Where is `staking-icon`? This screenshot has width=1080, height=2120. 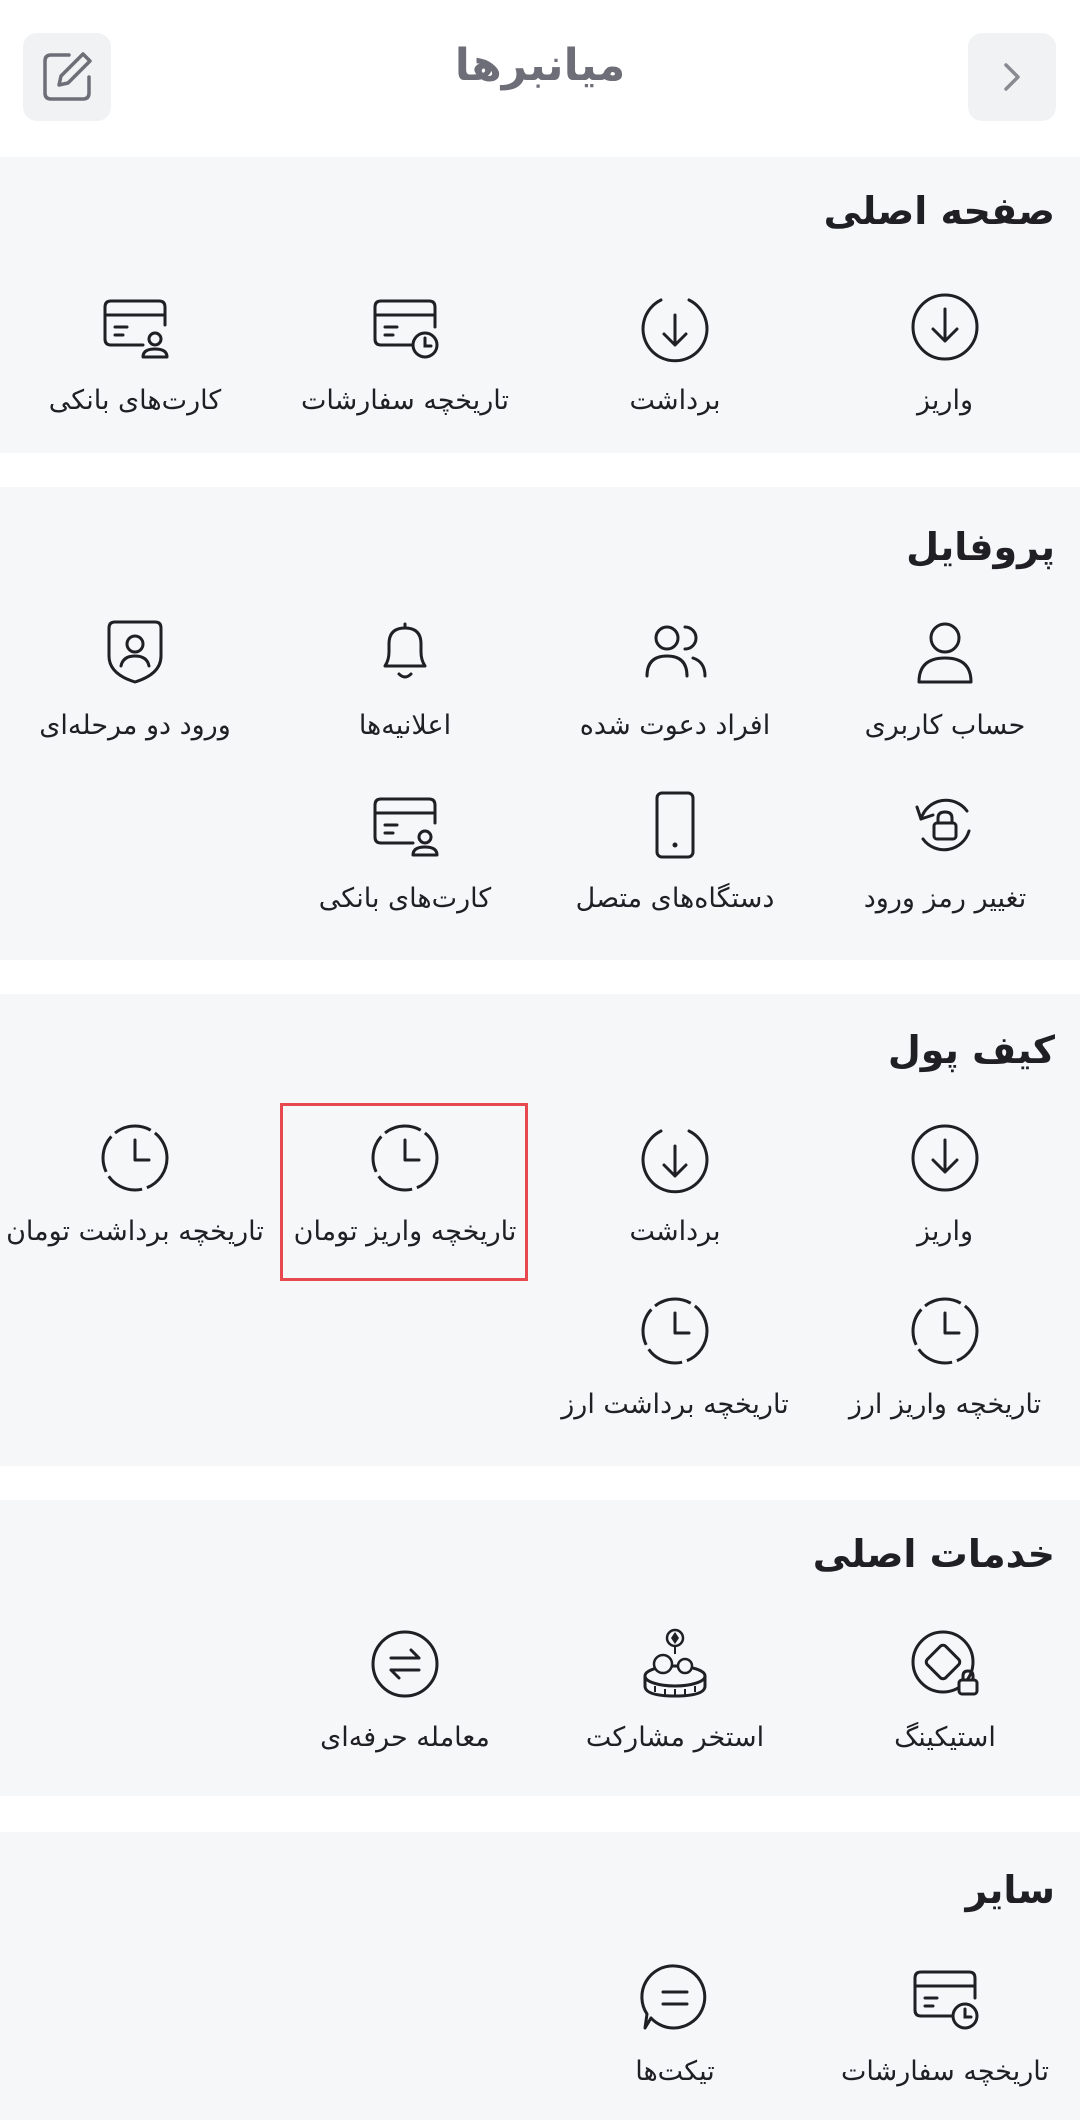 staking-icon is located at coordinates (945, 1664).